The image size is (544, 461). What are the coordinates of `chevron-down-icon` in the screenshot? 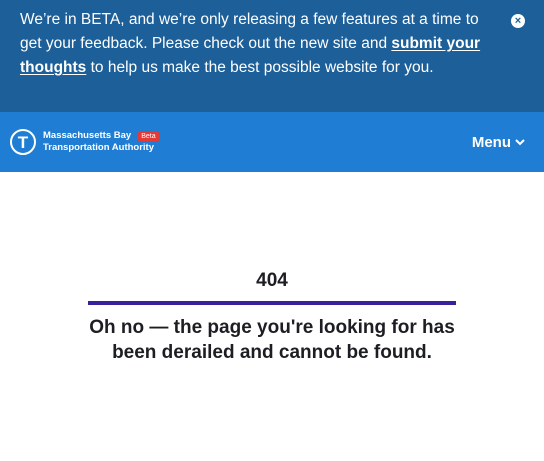 It's located at (520, 141).